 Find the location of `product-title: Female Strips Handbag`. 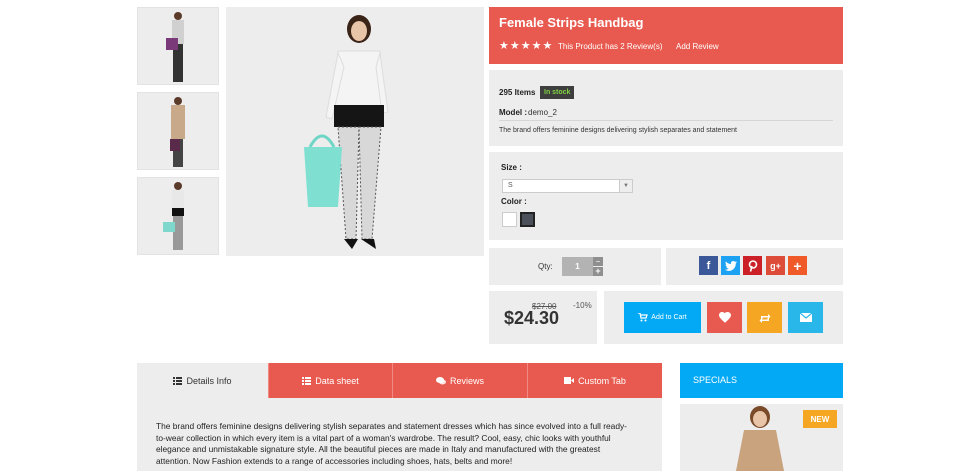

product-title: Female Strips Handbag is located at coordinates (571, 22).